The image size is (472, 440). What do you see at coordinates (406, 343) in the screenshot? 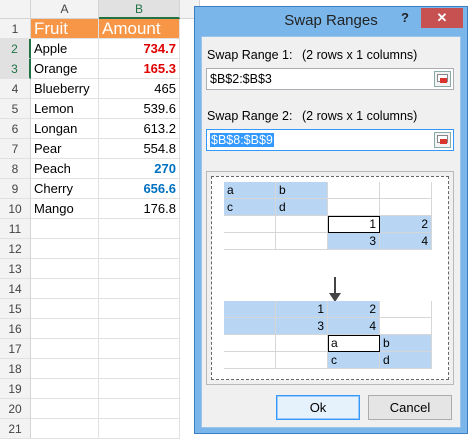
I see `preview-cell: b` at bounding box center [406, 343].